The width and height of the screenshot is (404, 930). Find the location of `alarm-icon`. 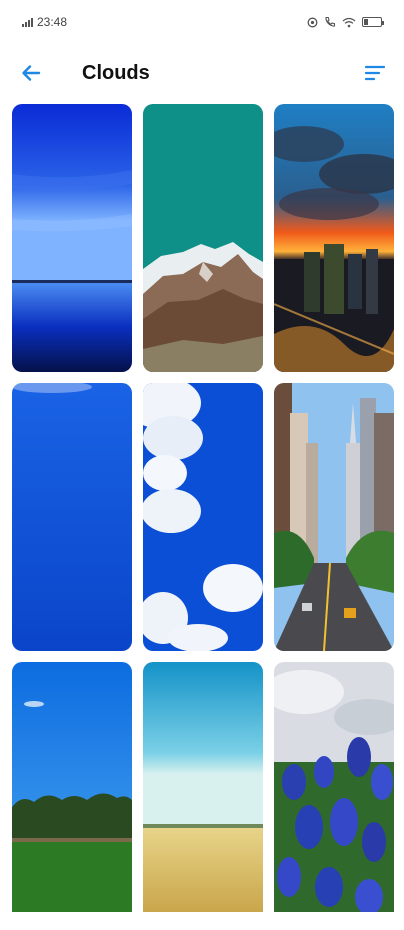

alarm-icon is located at coordinates (312, 22).